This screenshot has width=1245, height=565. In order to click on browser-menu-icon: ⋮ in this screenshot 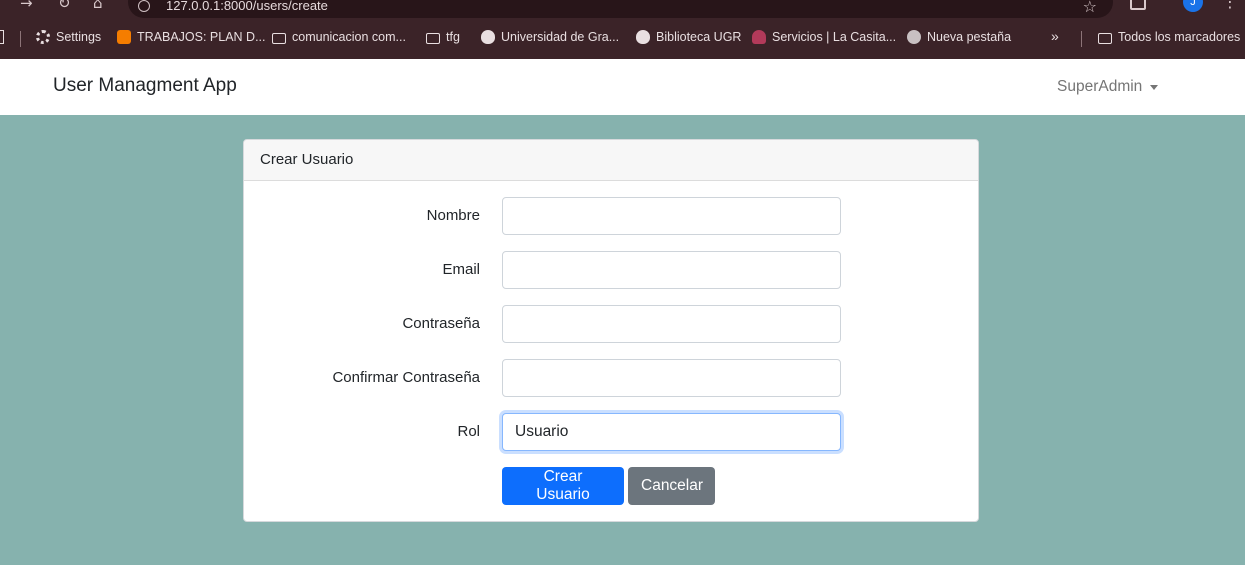, I will do `click(1230, 5)`.